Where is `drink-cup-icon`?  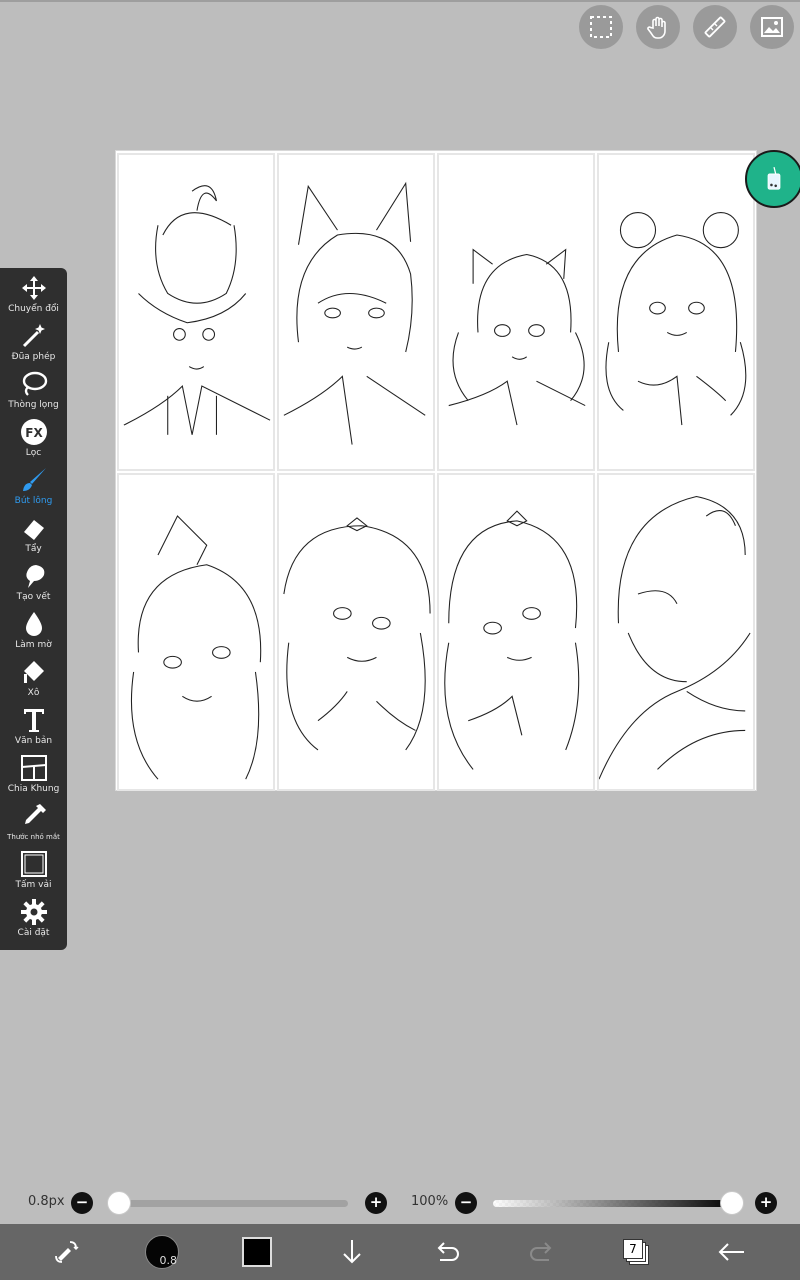
drink-cup-icon is located at coordinates (774, 178).